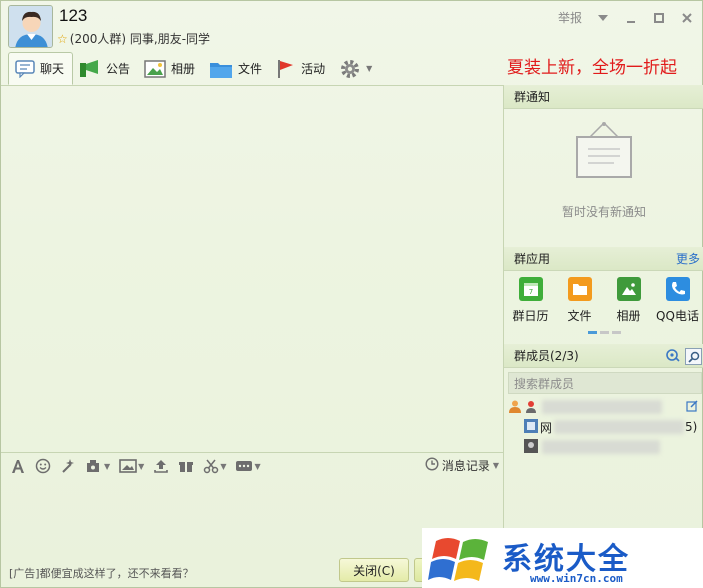  Describe the element at coordinates (62, 39) in the screenshot. I see `star-icon: ☆` at that location.